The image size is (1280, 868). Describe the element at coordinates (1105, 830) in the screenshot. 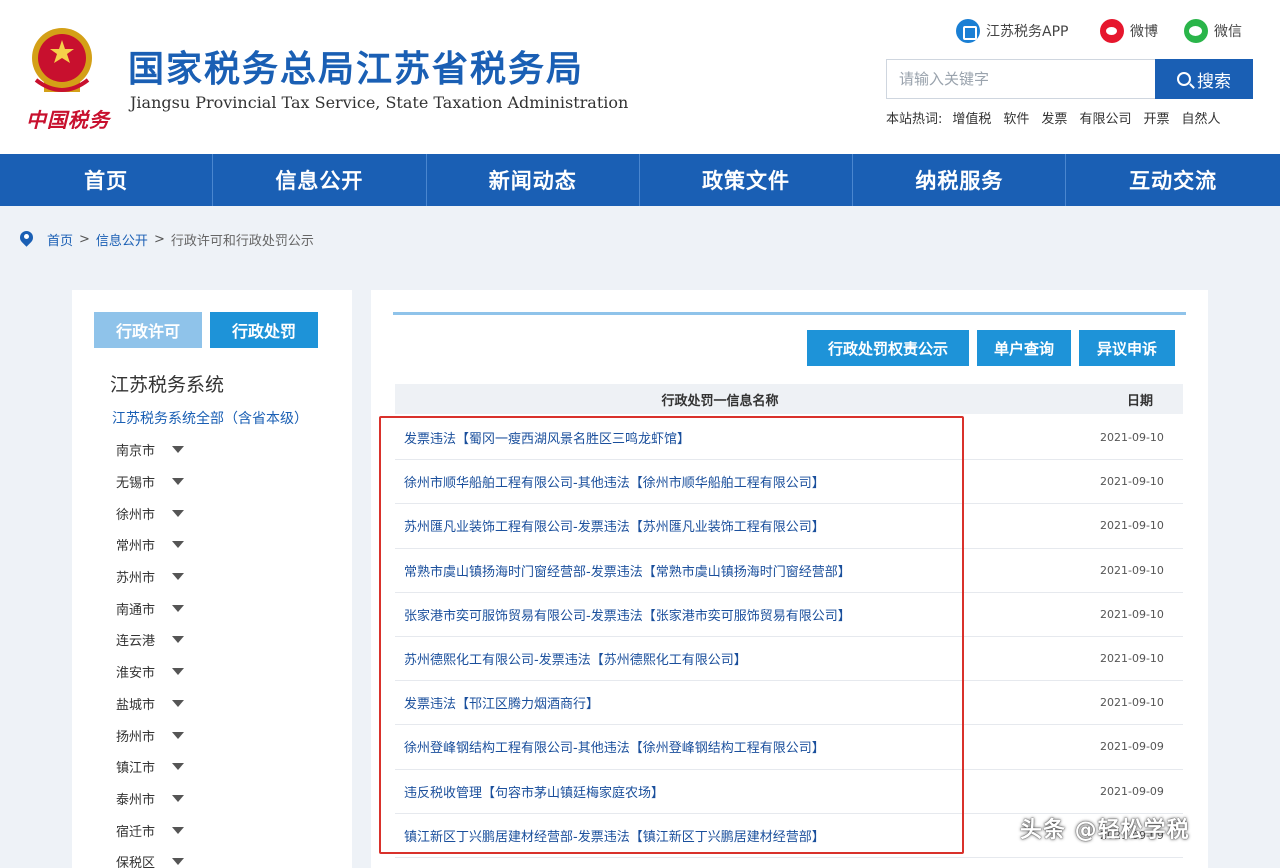

I see `watermark-text: 头条 @轻松学税` at that location.